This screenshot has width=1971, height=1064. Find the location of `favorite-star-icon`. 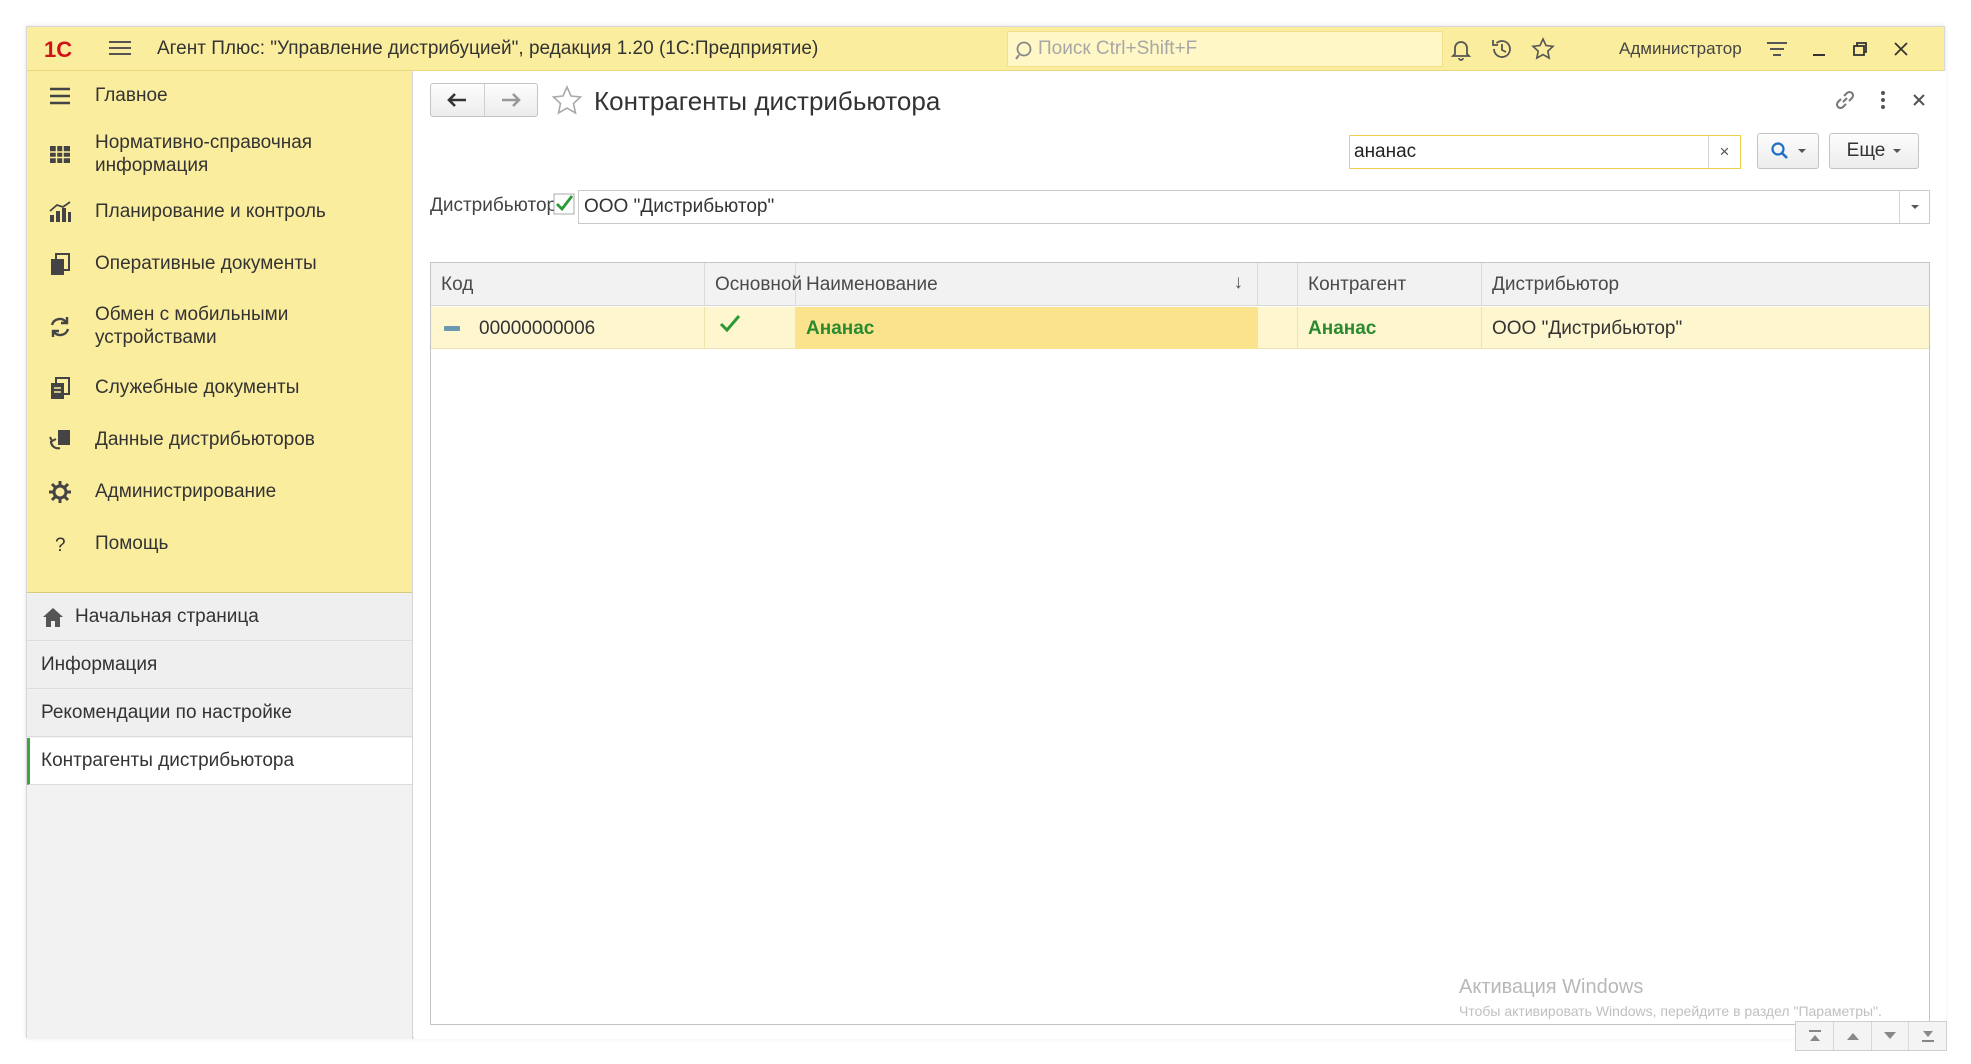

favorite-star-icon is located at coordinates (567, 101).